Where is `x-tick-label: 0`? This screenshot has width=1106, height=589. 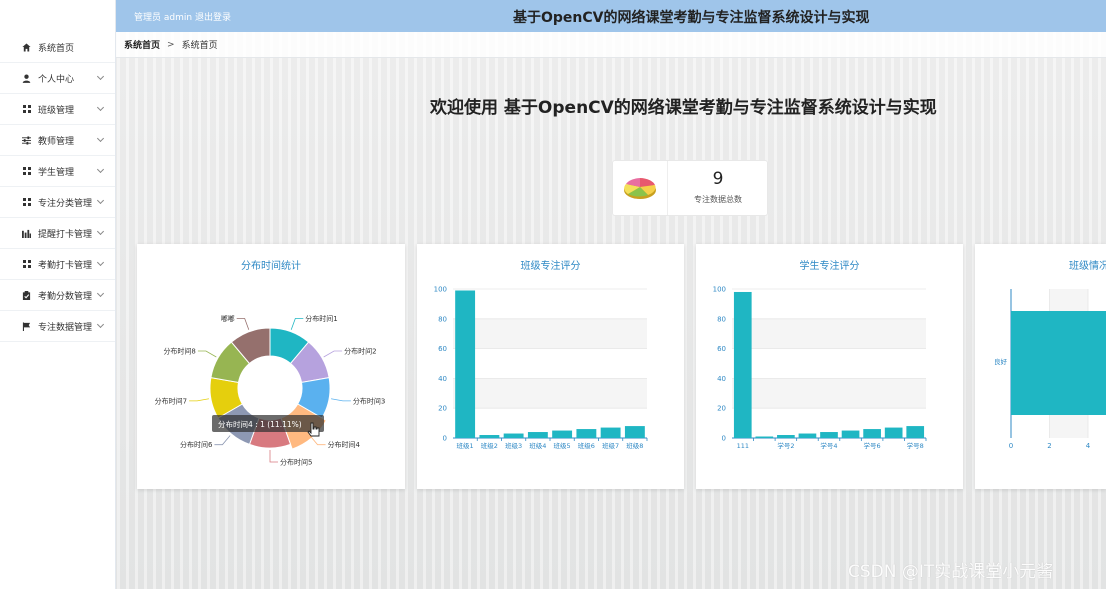 x-tick-label: 0 is located at coordinates (1011, 446).